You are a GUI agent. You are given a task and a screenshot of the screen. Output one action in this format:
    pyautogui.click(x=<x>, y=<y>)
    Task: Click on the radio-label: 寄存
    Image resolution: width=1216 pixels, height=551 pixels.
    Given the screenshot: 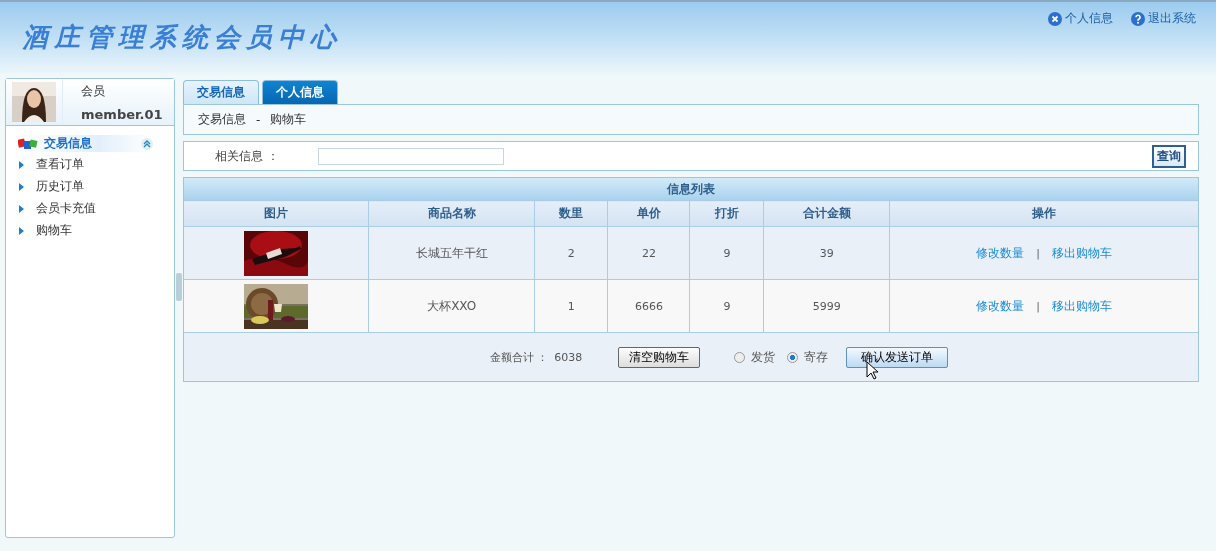 What is the action you would take?
    pyautogui.click(x=816, y=357)
    